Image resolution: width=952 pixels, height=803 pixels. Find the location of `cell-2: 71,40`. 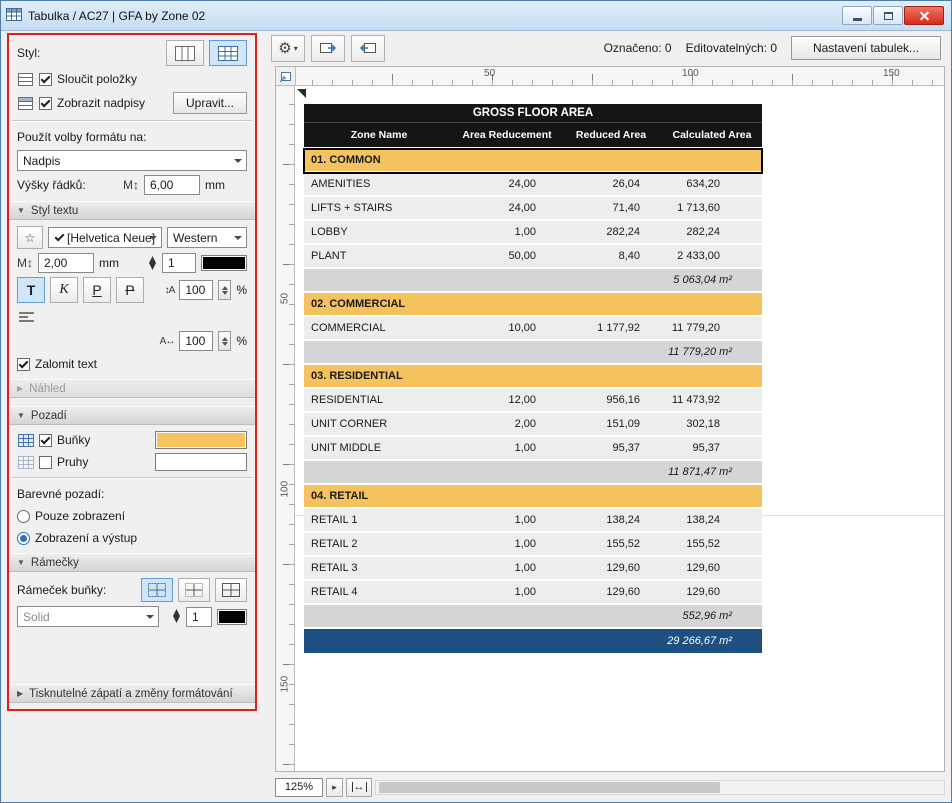

cell-2: 71,40 is located at coordinates (611, 208).